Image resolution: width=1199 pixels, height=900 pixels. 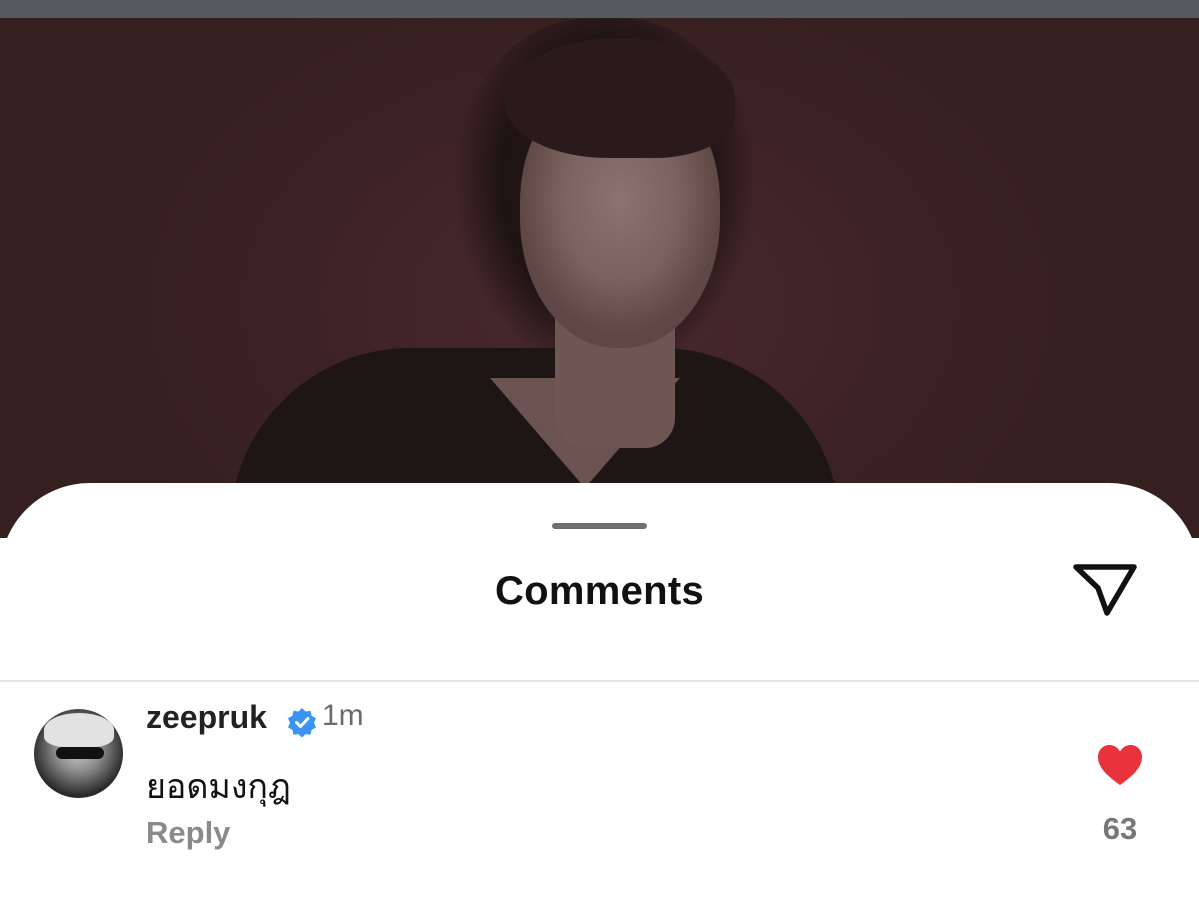 What do you see at coordinates (188, 833) in the screenshot?
I see `reply-button: Reply` at bounding box center [188, 833].